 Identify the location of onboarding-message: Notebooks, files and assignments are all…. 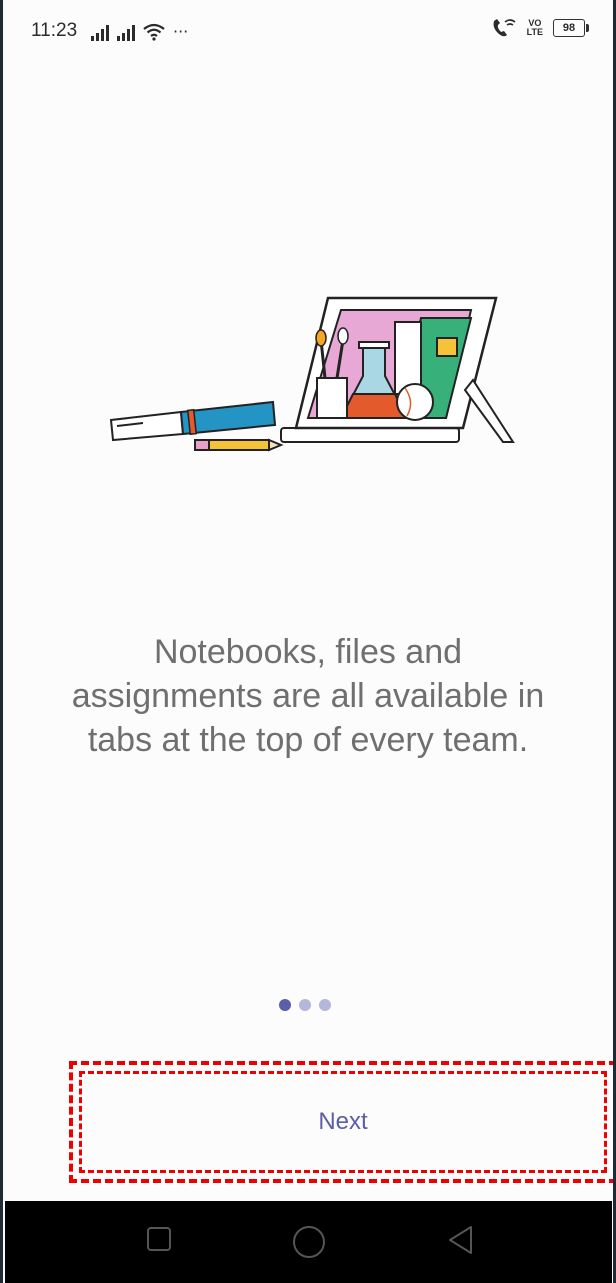
(308, 696).